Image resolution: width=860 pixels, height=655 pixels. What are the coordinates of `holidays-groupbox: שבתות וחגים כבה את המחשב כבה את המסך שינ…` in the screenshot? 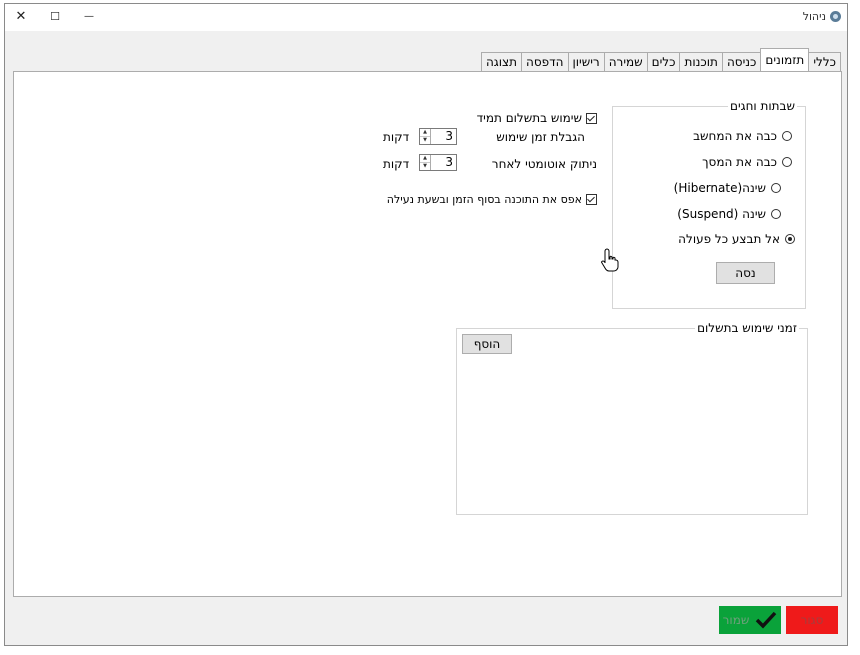 It's located at (709, 204).